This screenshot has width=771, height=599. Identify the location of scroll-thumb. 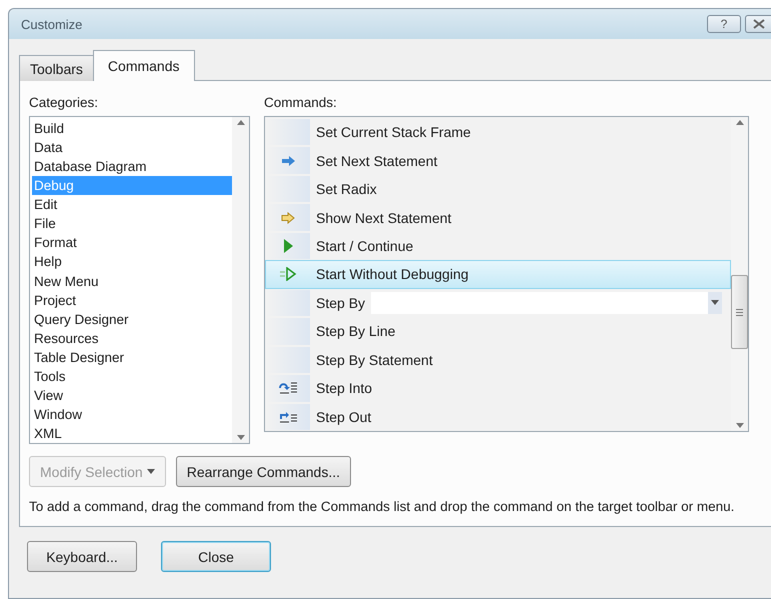
(739, 312).